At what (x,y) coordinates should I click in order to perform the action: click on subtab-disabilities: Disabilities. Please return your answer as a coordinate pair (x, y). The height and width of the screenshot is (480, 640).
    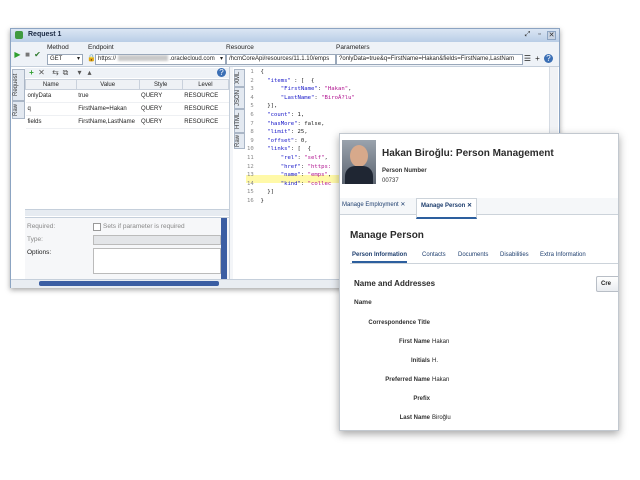
    Looking at the image, I should click on (514, 255).